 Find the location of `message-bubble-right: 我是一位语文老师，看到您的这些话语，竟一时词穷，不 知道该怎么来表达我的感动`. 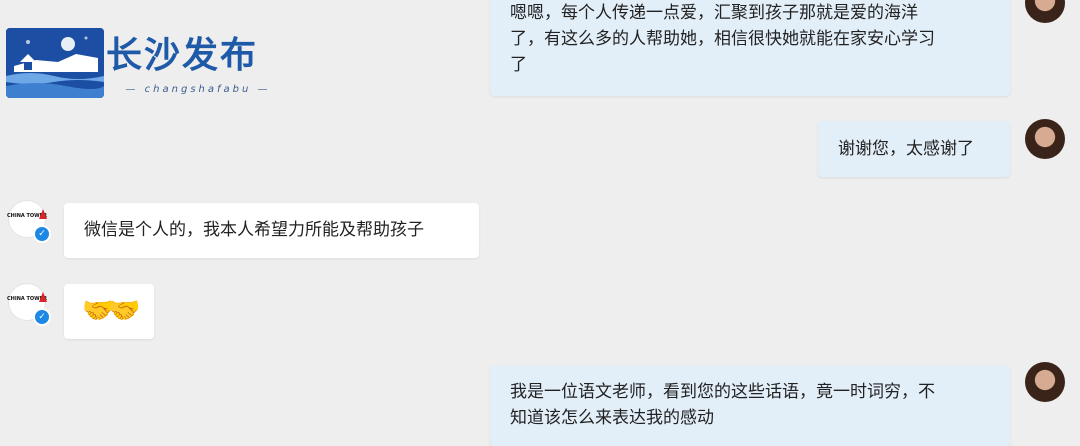

message-bubble-right: 我是一位语文老师，看到您的这些话语，竟一时词穷，不 知道该怎么来表达我的感动 is located at coordinates (750, 406).